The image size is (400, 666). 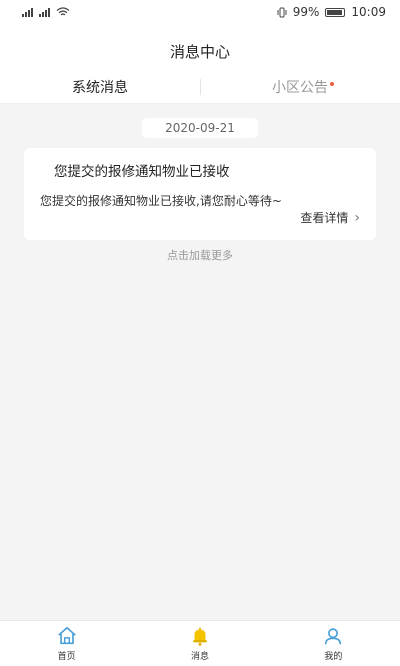 I want to click on tab-community-notices: 小区公告, so click(x=300, y=86).